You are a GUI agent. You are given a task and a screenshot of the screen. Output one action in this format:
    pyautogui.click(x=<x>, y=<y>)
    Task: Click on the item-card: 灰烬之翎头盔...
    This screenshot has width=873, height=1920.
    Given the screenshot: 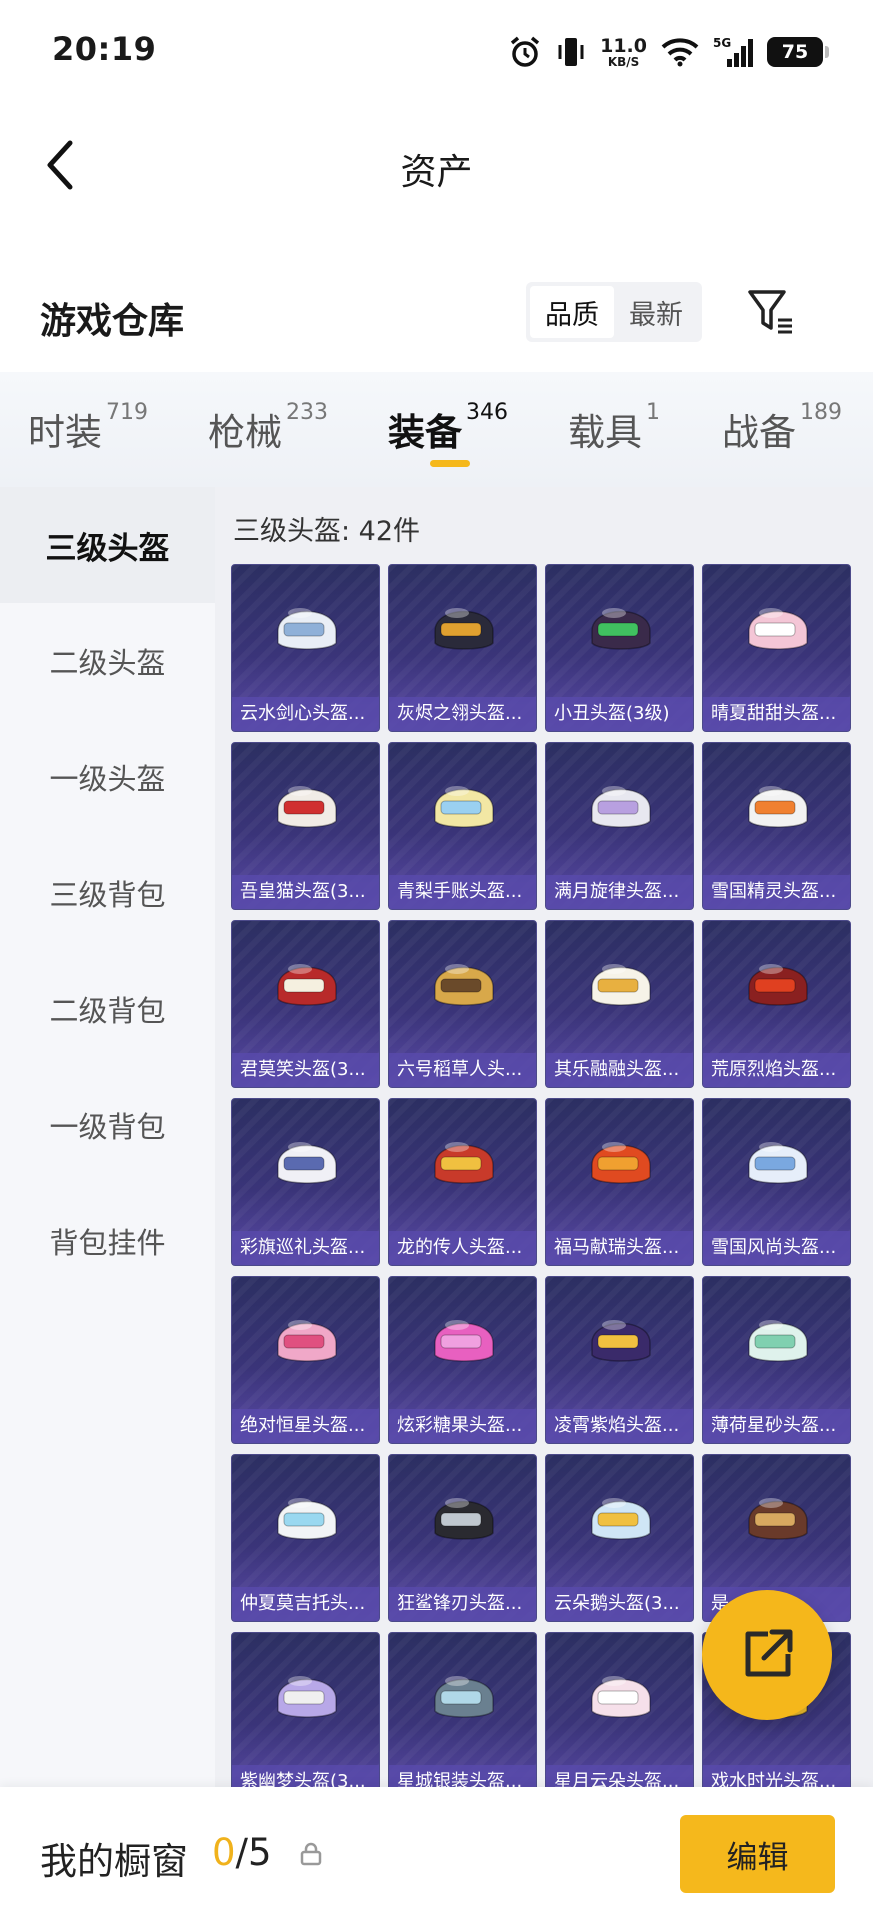 What is the action you would take?
    pyautogui.click(x=462, y=648)
    